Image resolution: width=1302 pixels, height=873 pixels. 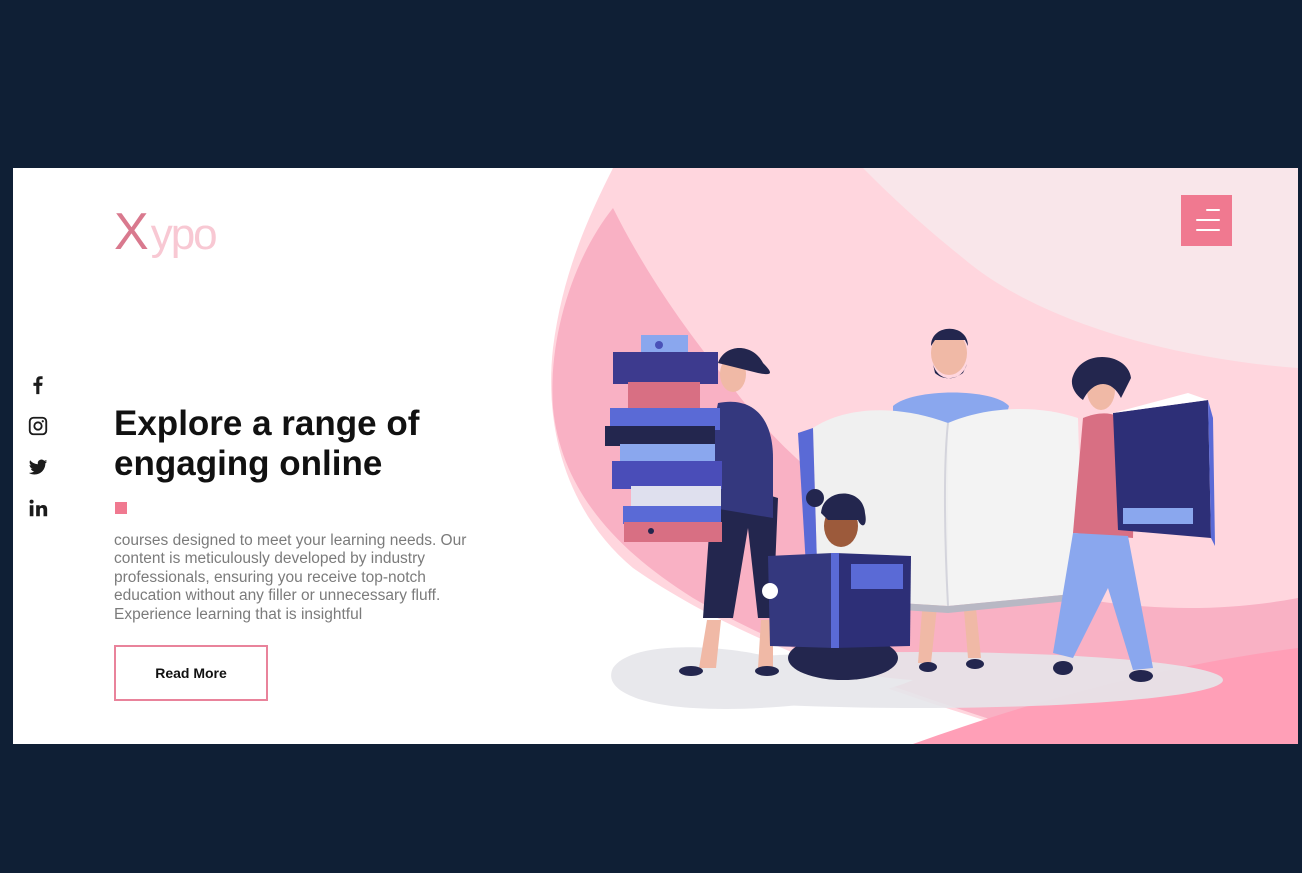 What do you see at coordinates (191, 673) in the screenshot?
I see `read-more-button: Read More` at bounding box center [191, 673].